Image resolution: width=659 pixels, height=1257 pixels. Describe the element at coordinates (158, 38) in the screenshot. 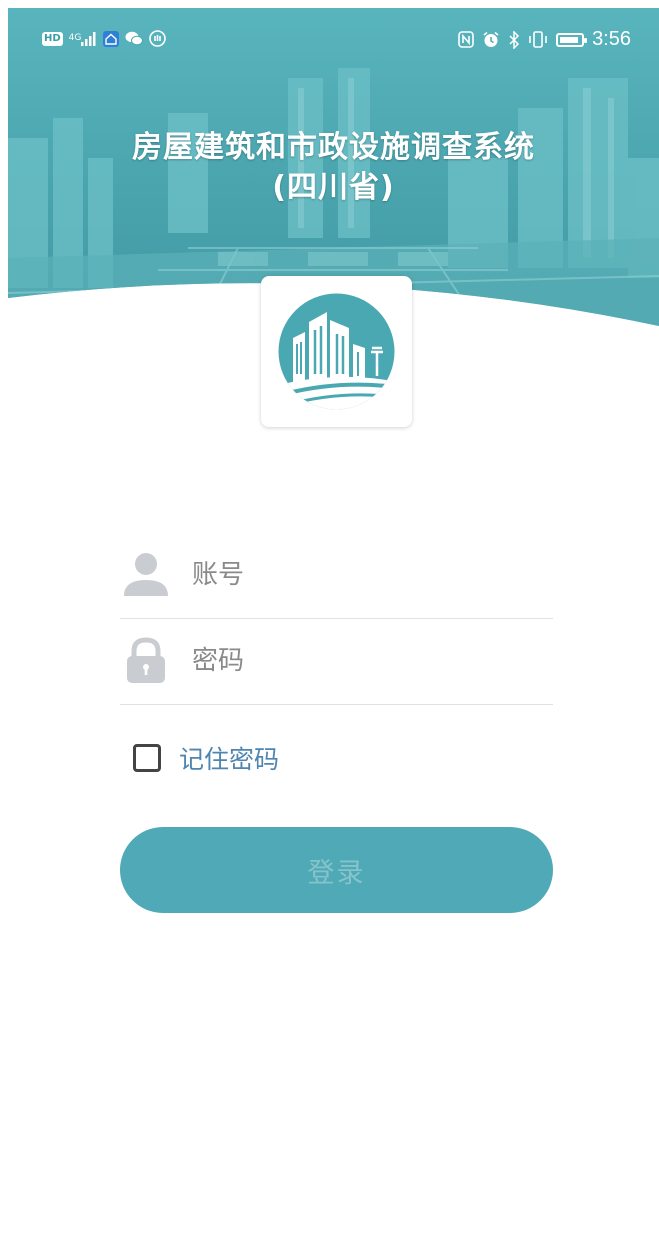

I see `hand-icon` at that location.